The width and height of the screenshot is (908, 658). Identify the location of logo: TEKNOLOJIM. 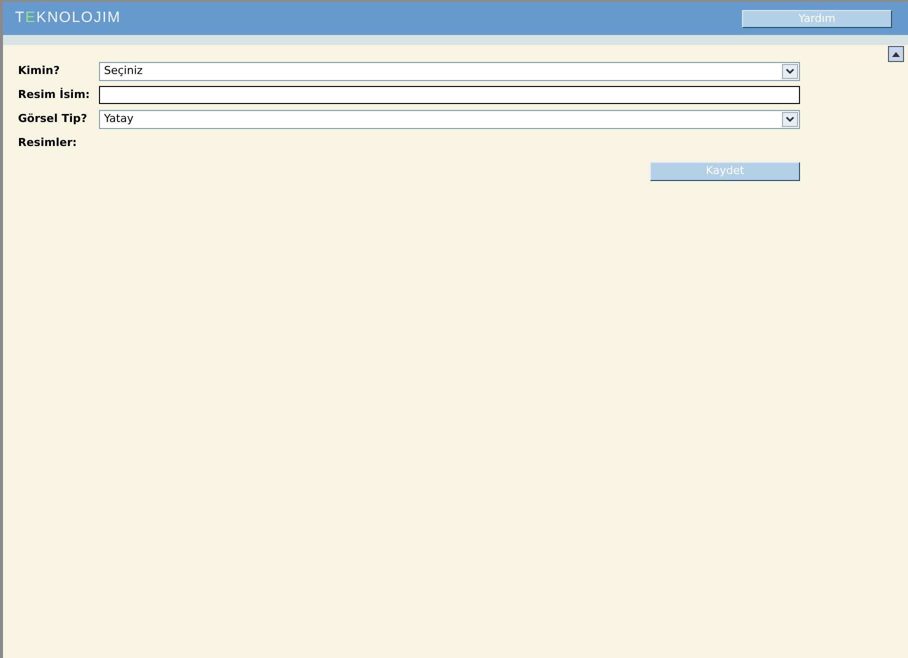
(68, 18).